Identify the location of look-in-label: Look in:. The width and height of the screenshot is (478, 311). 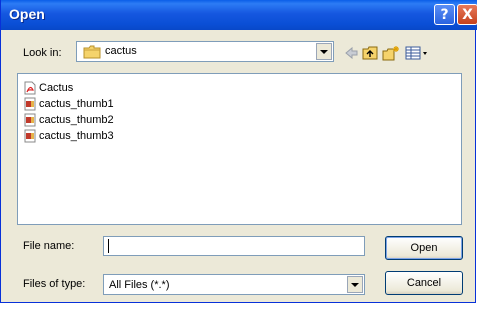
(42, 53).